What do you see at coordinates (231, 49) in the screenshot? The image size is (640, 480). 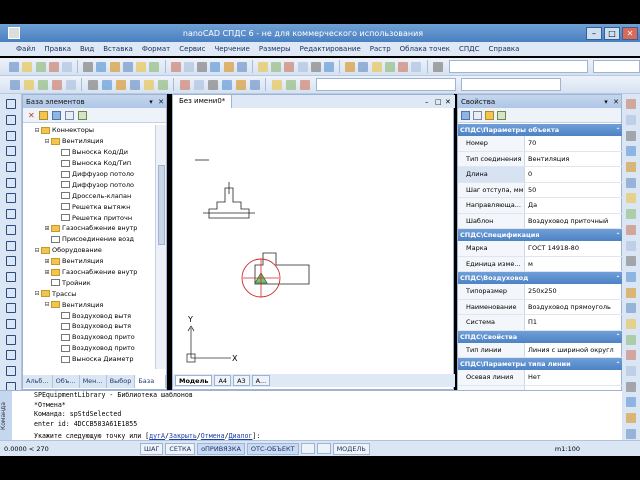 I see `menu-item: Черчение` at bounding box center [231, 49].